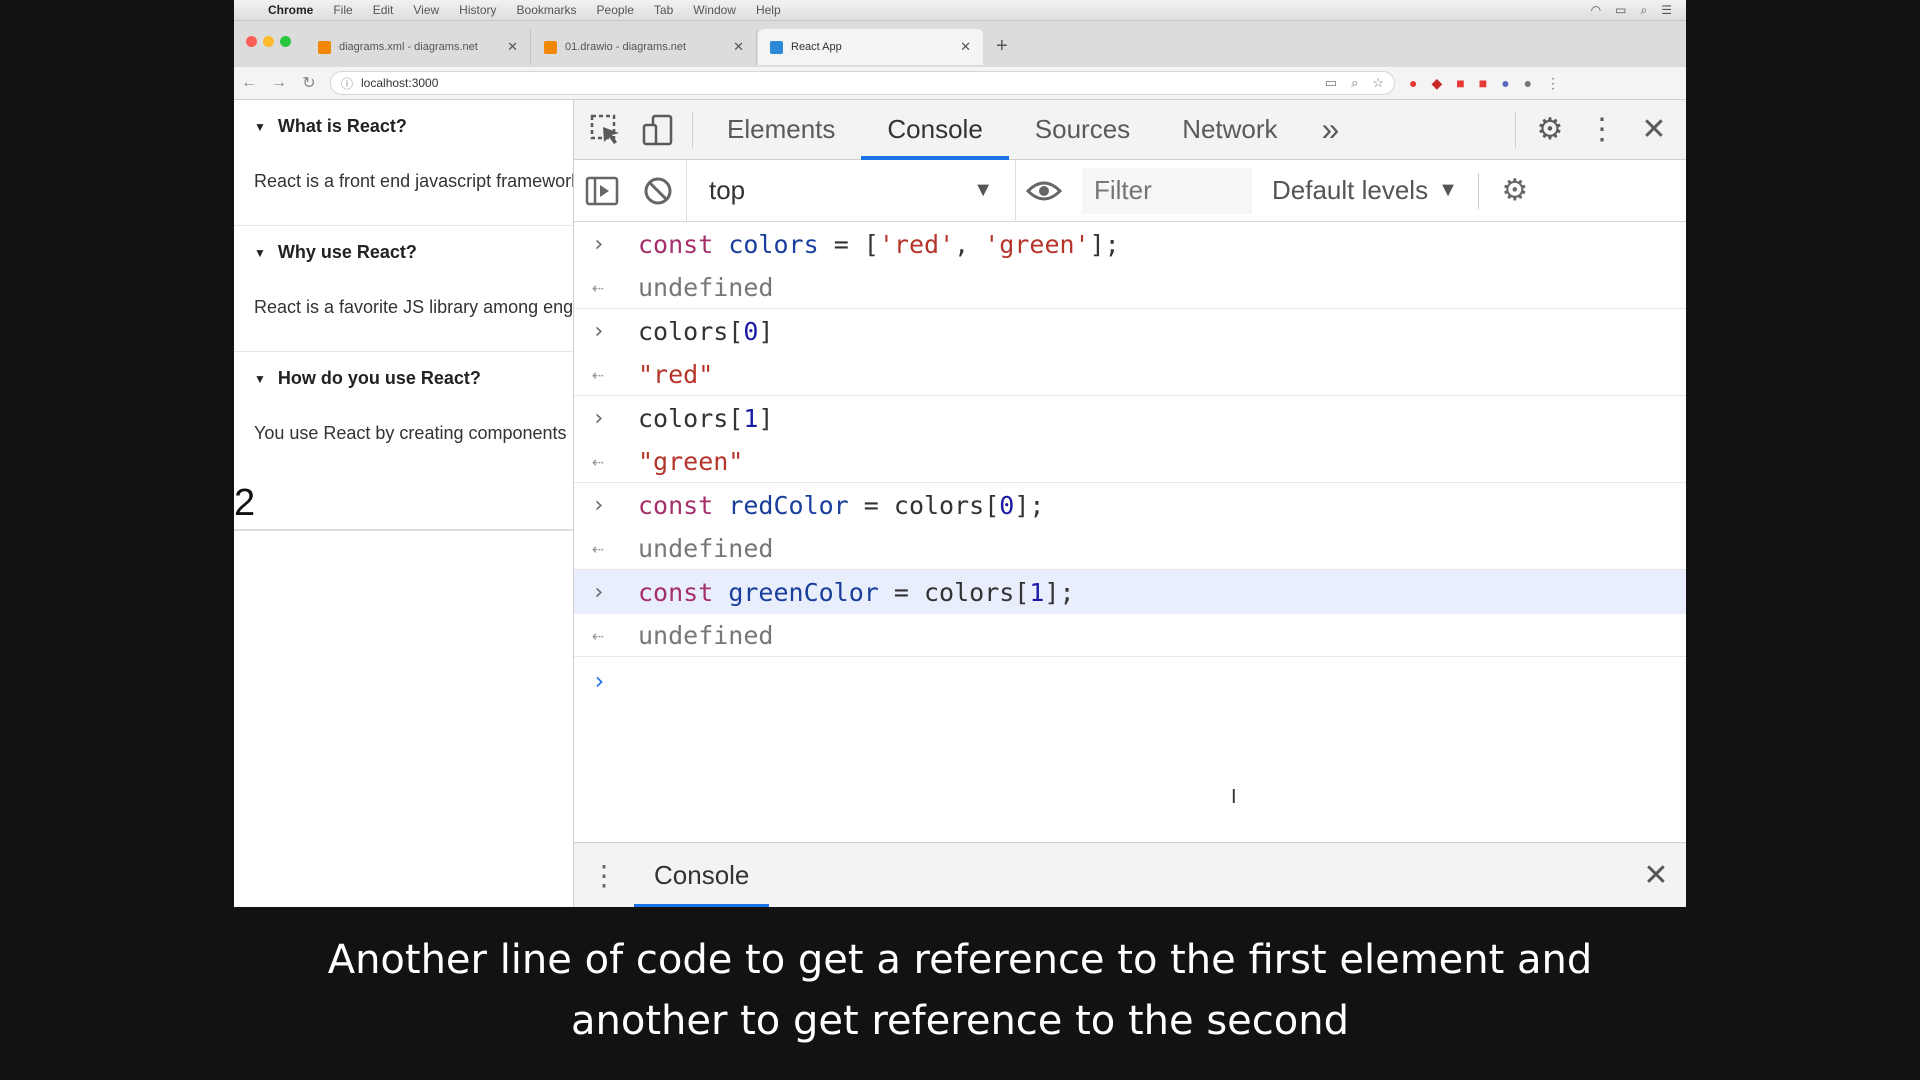  What do you see at coordinates (1654, 130) in the screenshot?
I see `close-devtools-icon: ✕` at bounding box center [1654, 130].